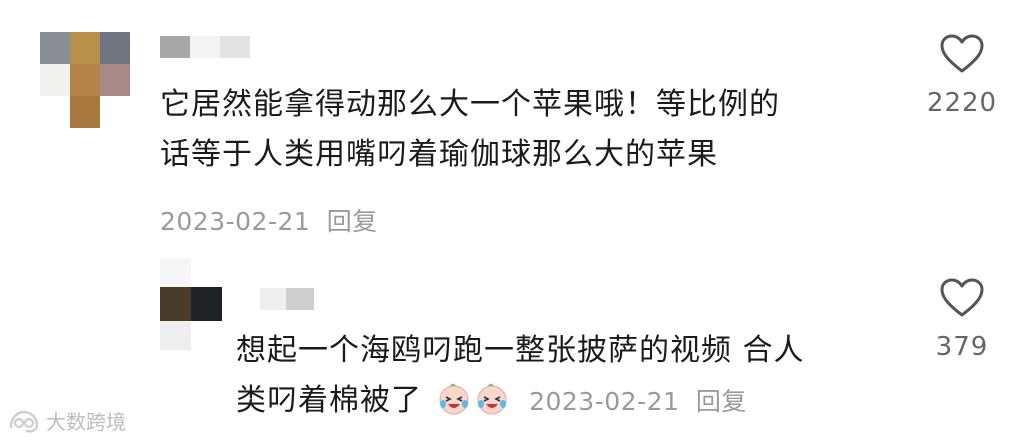 This screenshot has height=442, width=1024. I want to click on comment-body: 想起一个海鸥叼跑一整张披萨的视频 合人 类叼着棉被了 2023-02-21 回复, so click(566, 376).